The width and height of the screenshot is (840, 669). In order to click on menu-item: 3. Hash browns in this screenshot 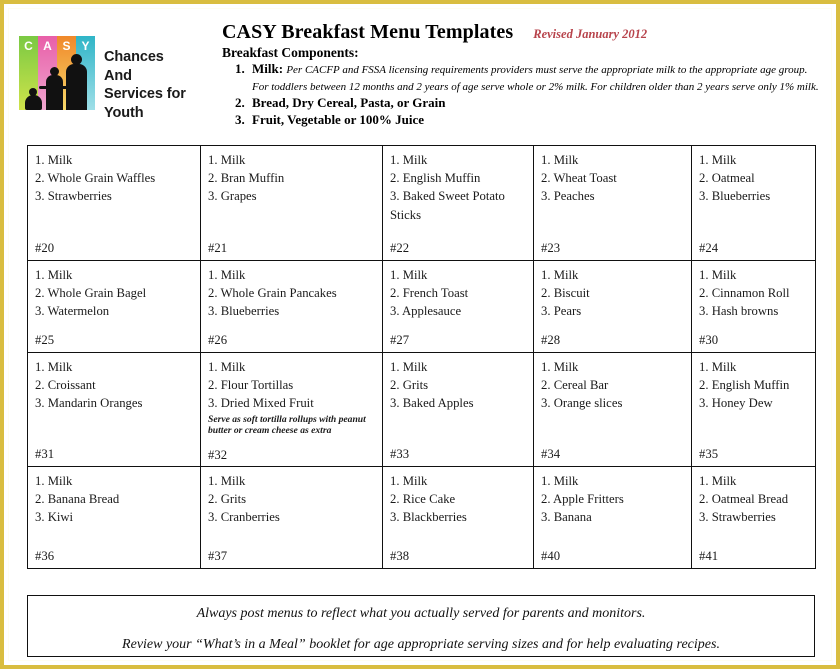, I will do `click(739, 311)`.